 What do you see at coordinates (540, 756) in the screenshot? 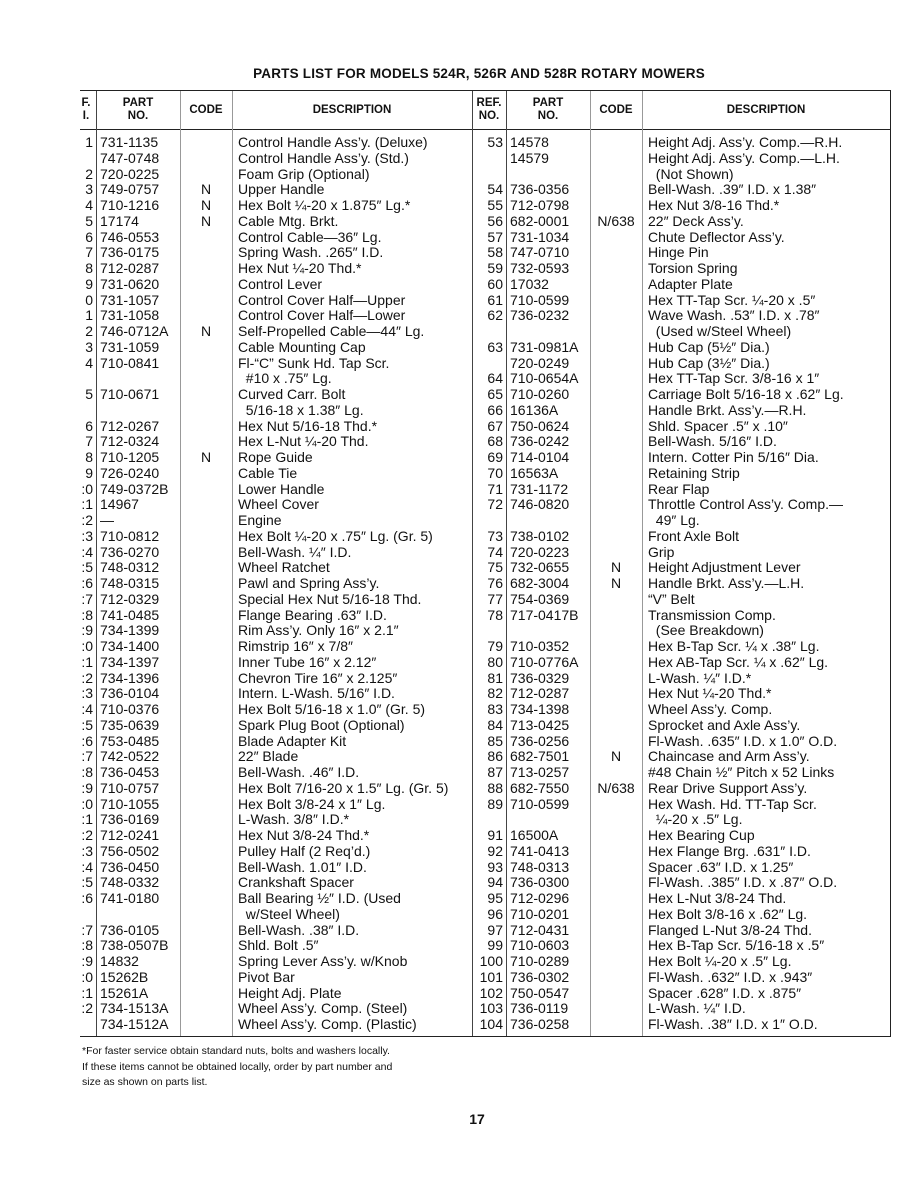
I see `cell-part: 682-7501` at bounding box center [540, 756].